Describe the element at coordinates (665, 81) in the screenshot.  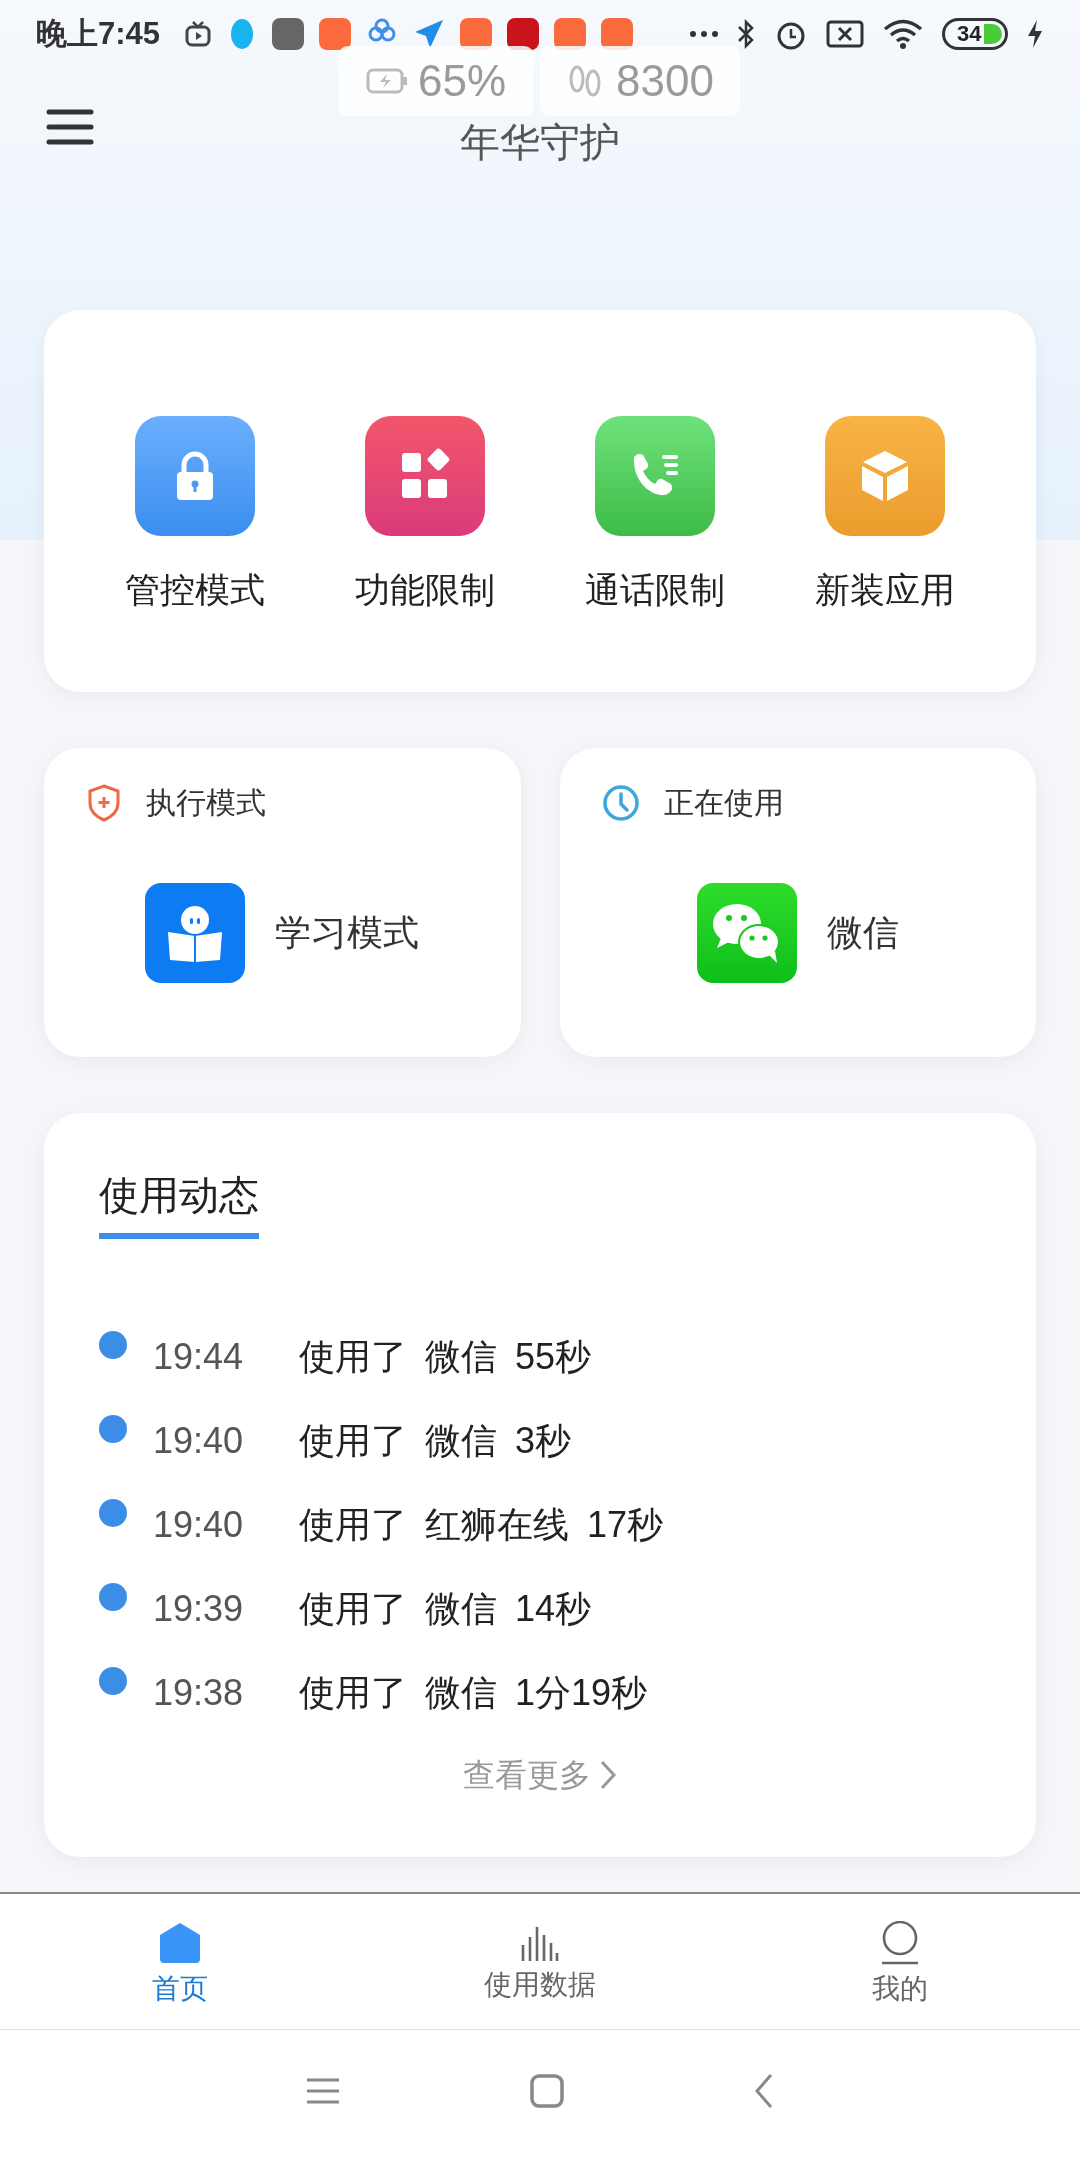
I see `step-count: 8300` at that location.